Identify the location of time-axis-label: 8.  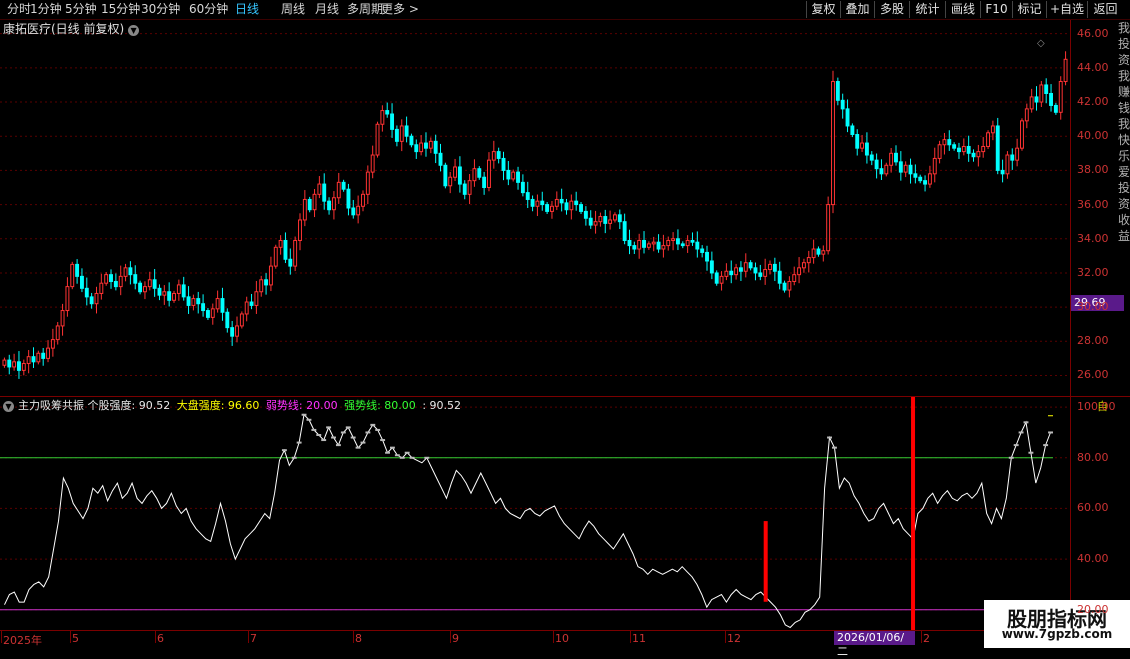
(358, 638).